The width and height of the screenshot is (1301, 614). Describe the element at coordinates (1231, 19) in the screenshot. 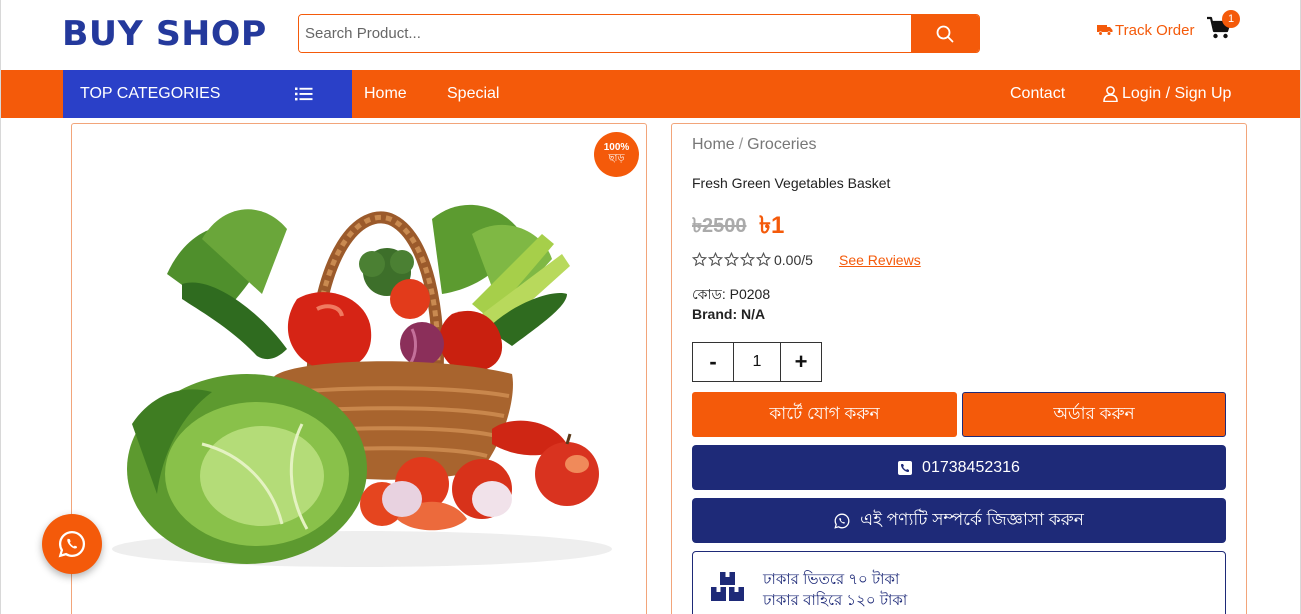

I see `cart-count-badge: 1` at that location.